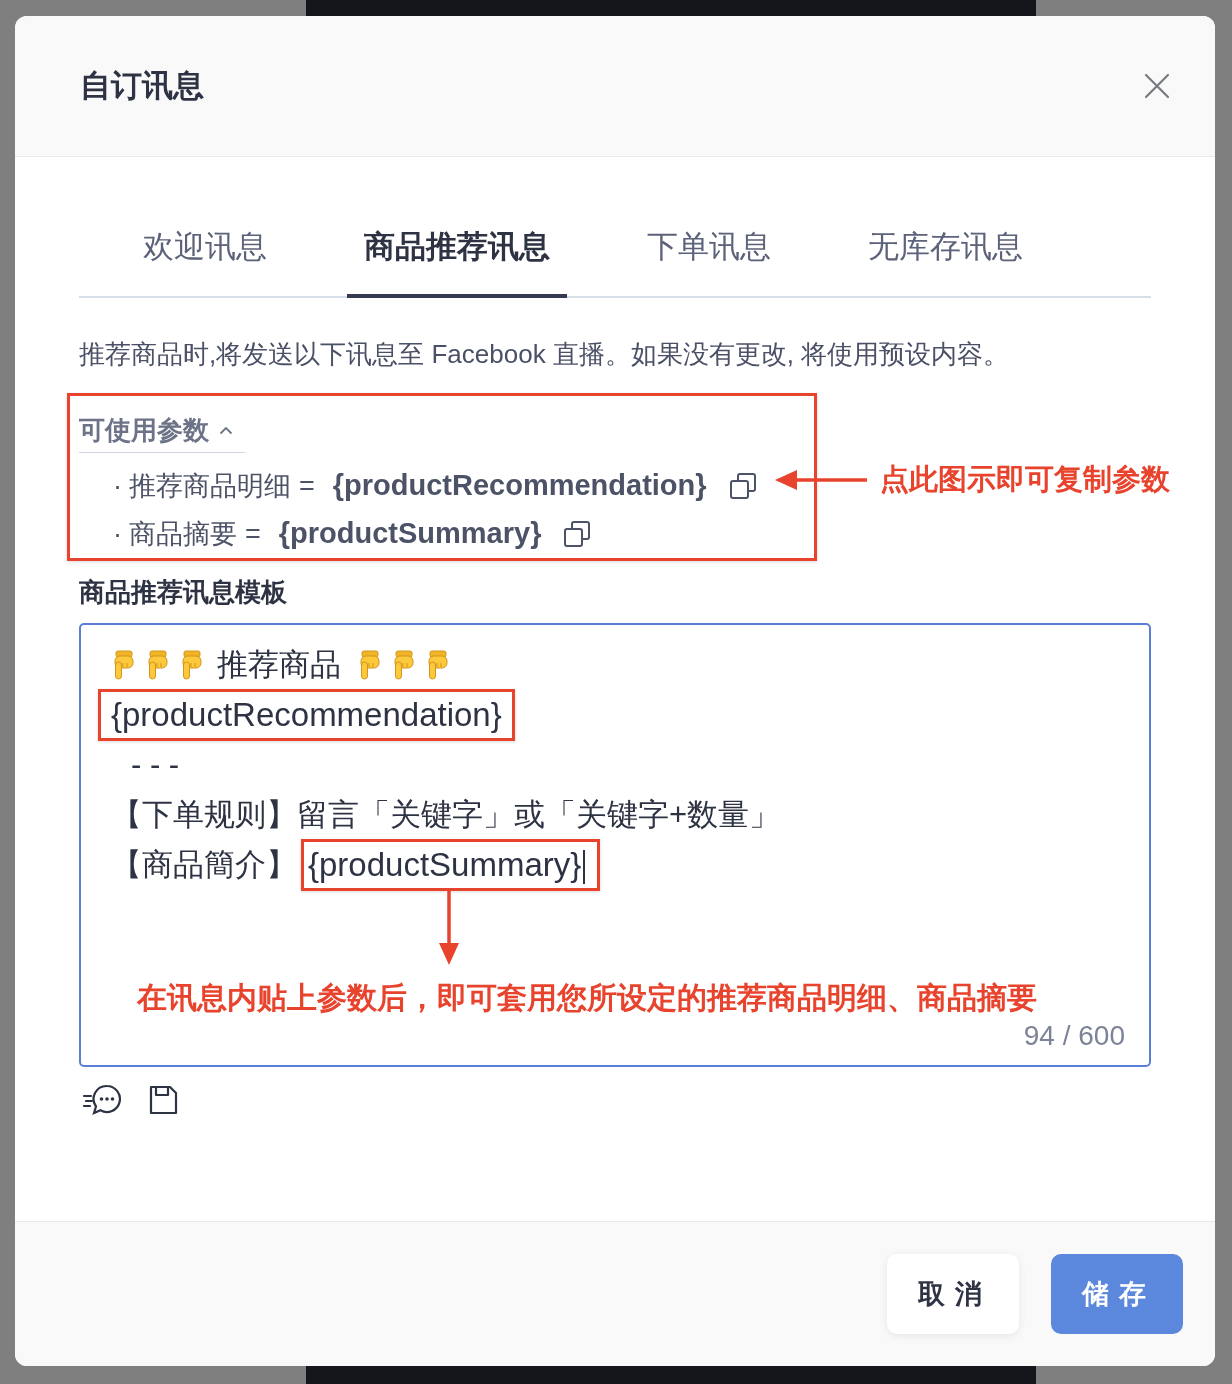  I want to click on template-text: - - -, so click(155, 765).